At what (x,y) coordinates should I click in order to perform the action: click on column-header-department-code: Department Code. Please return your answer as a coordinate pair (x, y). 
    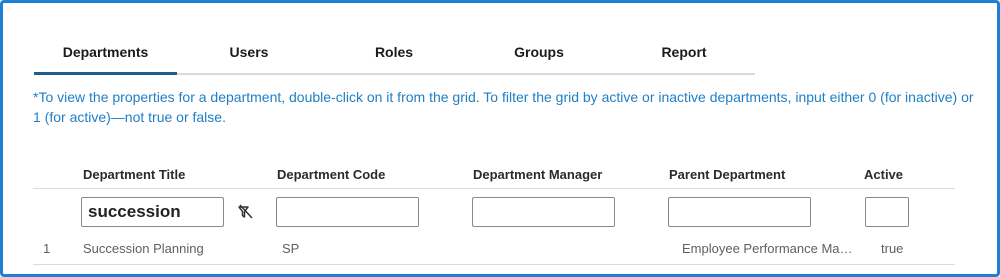
    Looking at the image, I should click on (331, 174).